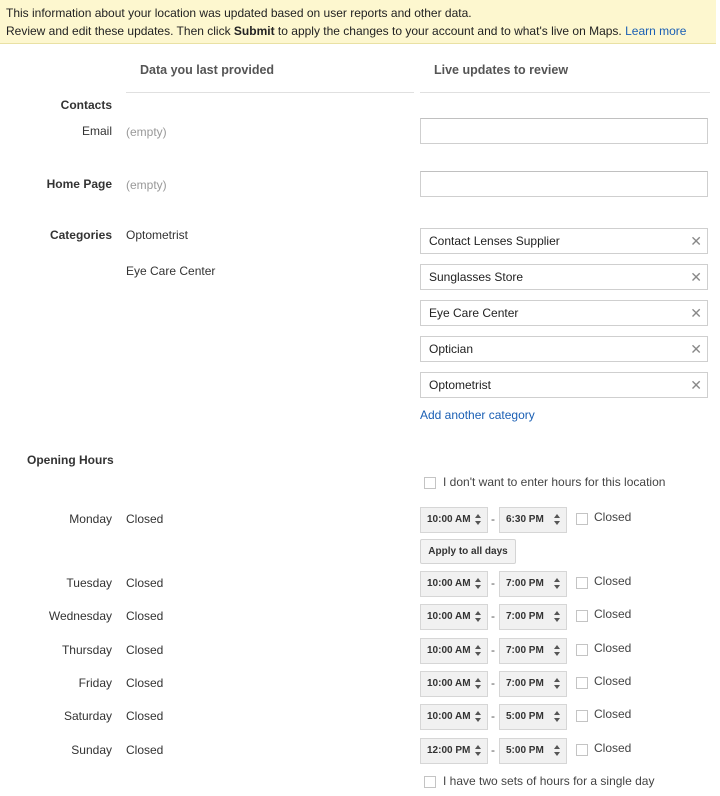 This screenshot has height=796, width=720. Describe the element at coordinates (525, 519) in the screenshot. I see `close-time-value: 6:30 PM` at that location.